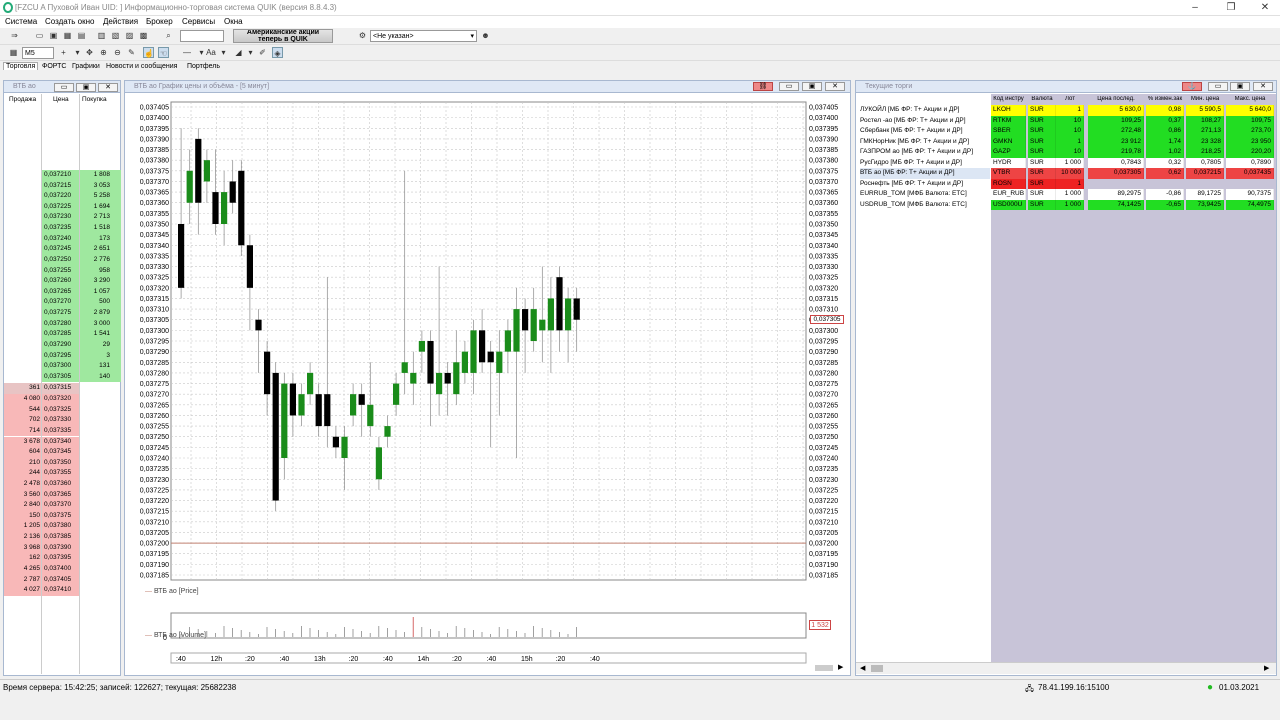  I want to click on arrow-up-icon: ◢, so click(238, 52).